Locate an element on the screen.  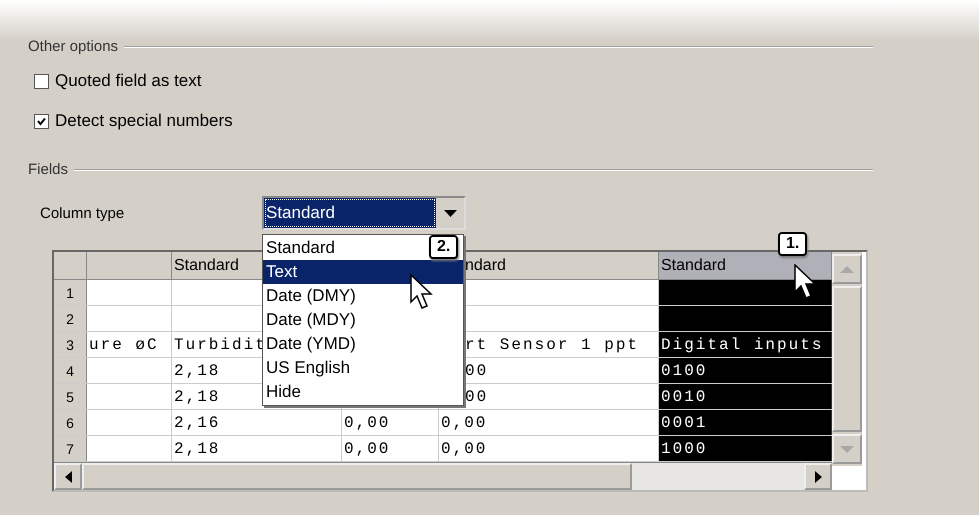
row-number: 5 is located at coordinates (70, 396).